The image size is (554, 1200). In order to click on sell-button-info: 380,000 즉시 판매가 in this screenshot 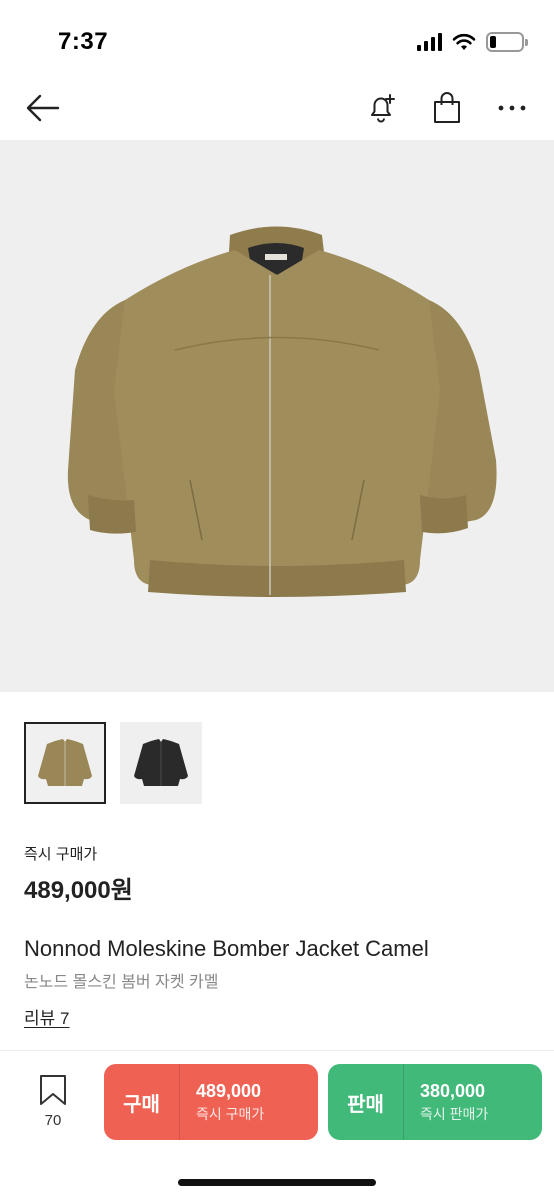, I will do `click(473, 1102)`.